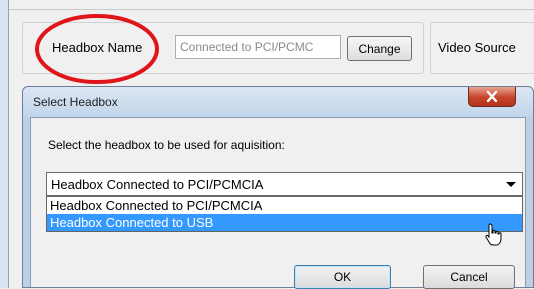 Image resolution: width=534 pixels, height=289 pixels. What do you see at coordinates (278, 102) in the screenshot?
I see `dialog-titlebar: Select Headbox` at bounding box center [278, 102].